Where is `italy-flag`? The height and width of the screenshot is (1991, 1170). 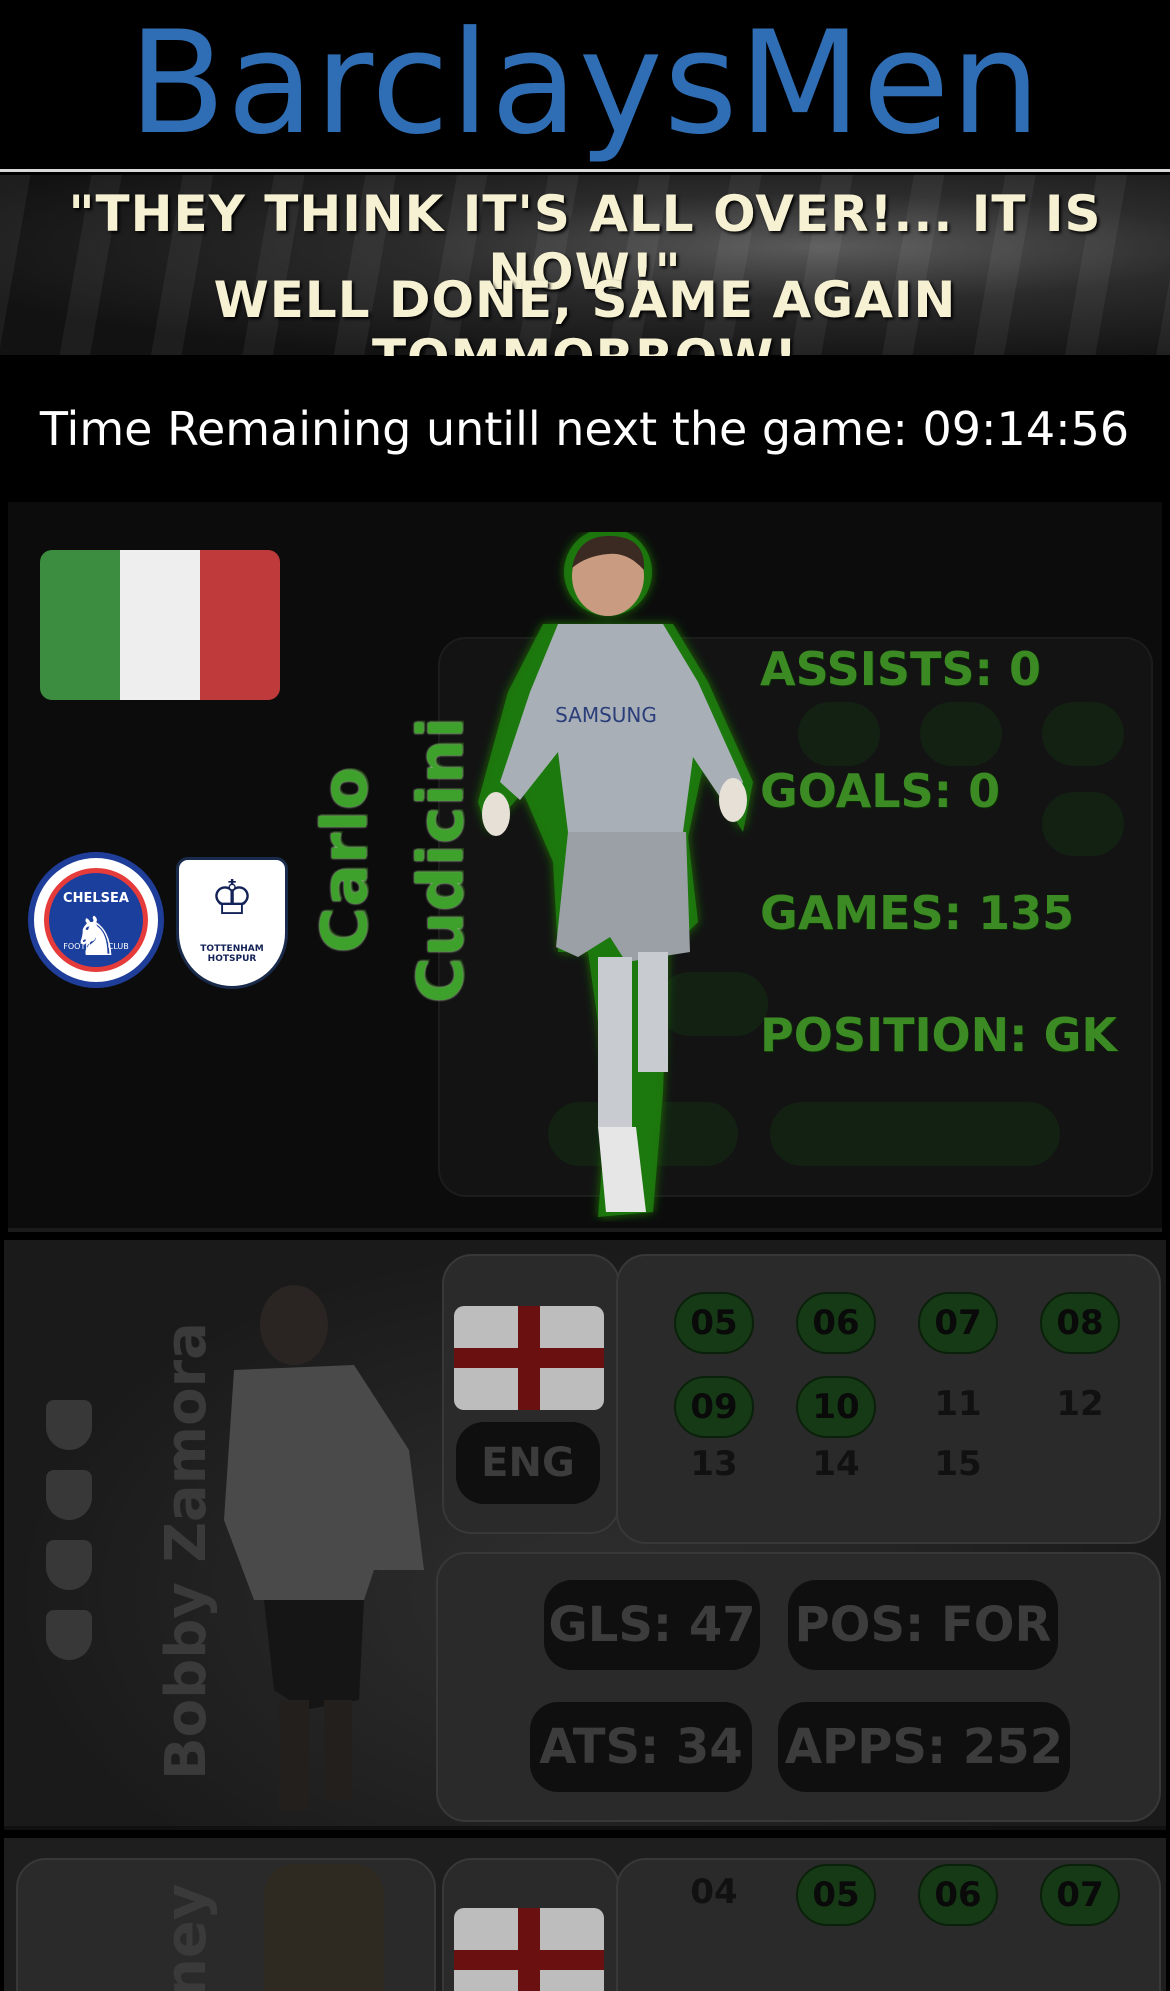 italy-flag is located at coordinates (160, 625).